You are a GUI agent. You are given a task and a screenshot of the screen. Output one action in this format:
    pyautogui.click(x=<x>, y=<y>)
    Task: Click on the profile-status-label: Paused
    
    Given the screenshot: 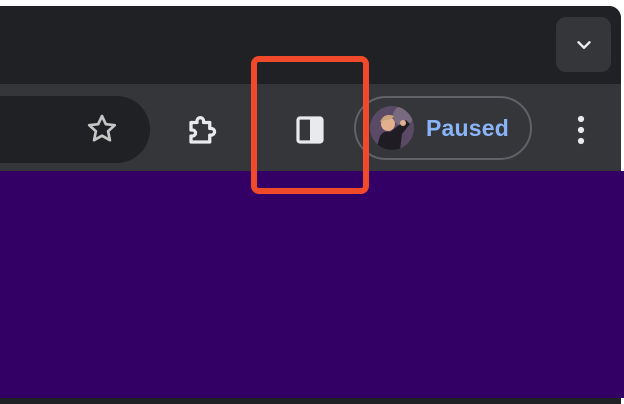 What is the action you would take?
    pyautogui.click(x=468, y=127)
    